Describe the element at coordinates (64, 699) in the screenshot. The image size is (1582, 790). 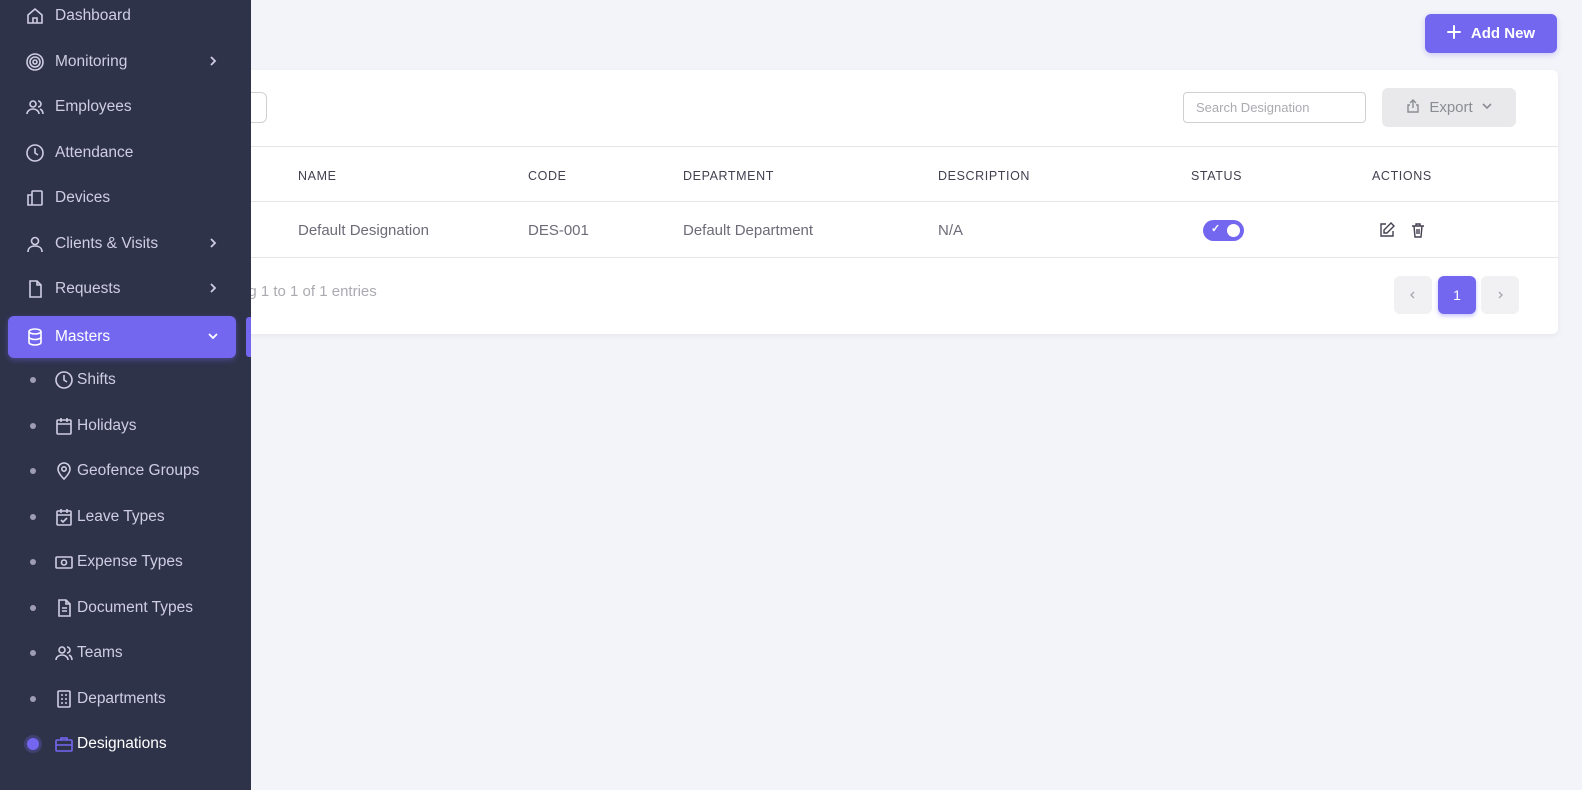
I see `building-icon` at that location.